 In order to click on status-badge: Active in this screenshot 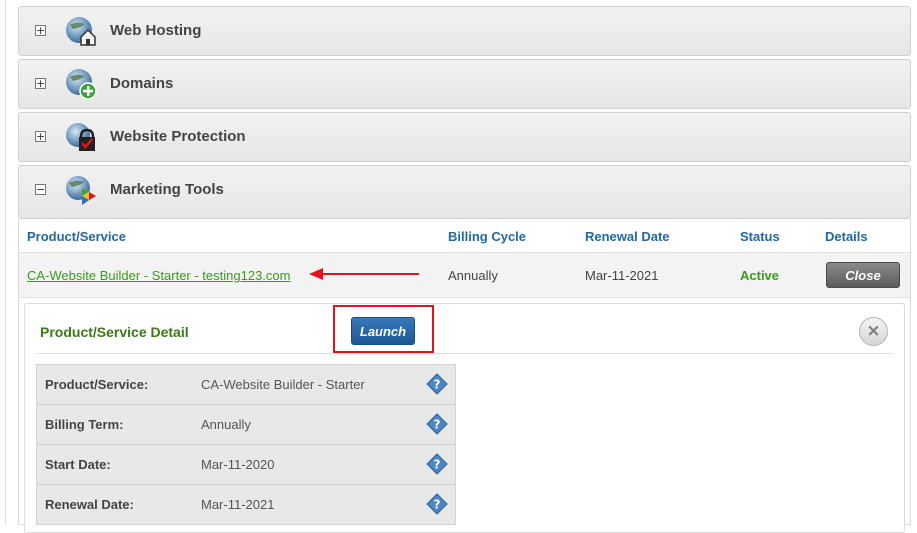, I will do `click(760, 275)`.